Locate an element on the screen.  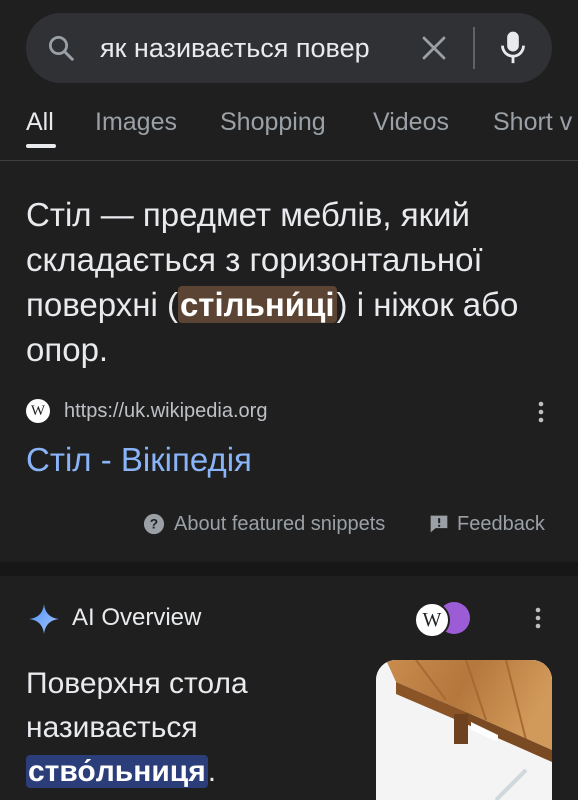
ai-highlight: ство́льниця is located at coordinates (117, 771).